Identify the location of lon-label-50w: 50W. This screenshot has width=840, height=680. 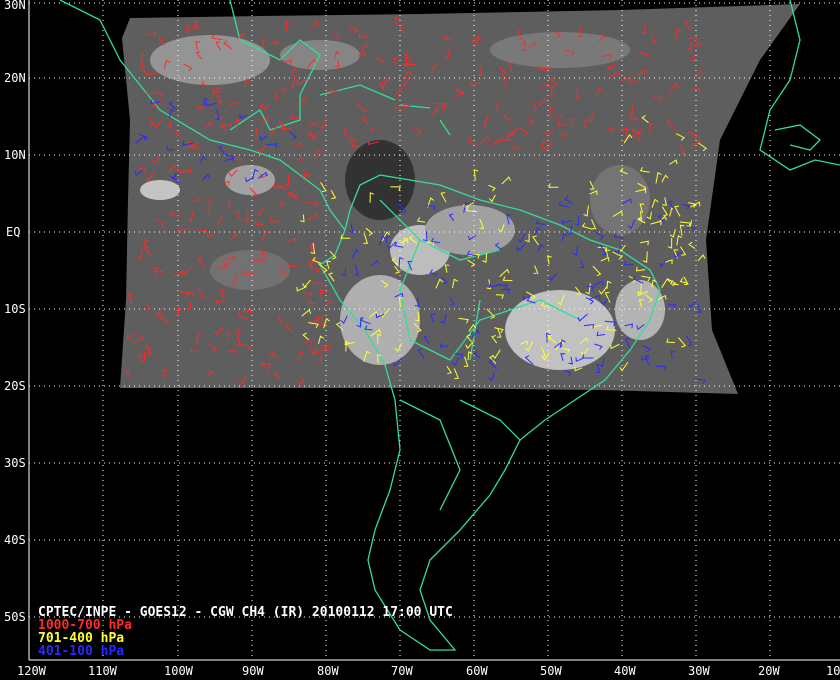
(551, 671).